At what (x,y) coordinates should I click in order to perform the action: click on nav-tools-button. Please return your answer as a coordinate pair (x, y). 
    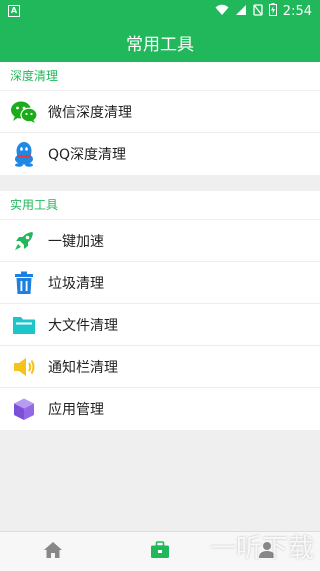
    Looking at the image, I should click on (160, 552).